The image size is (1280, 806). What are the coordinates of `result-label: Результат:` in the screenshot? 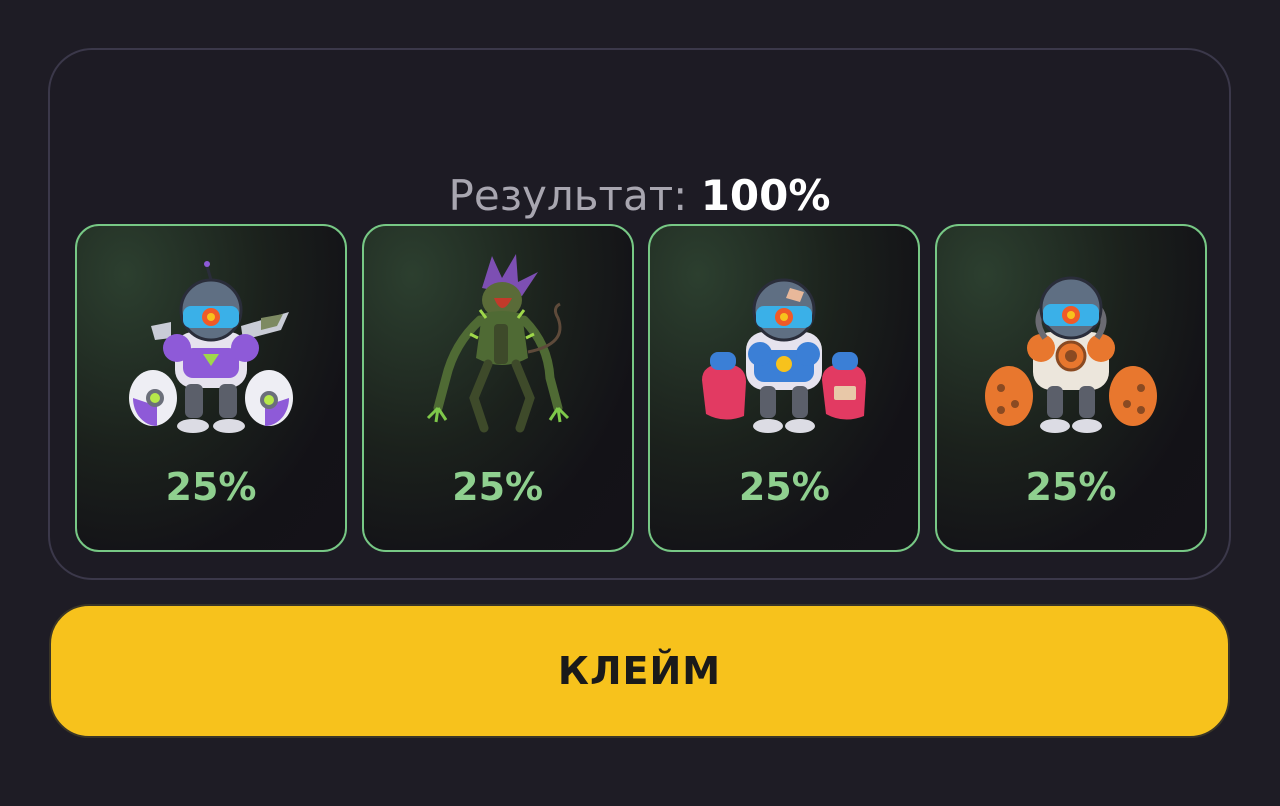 It's located at (568, 195).